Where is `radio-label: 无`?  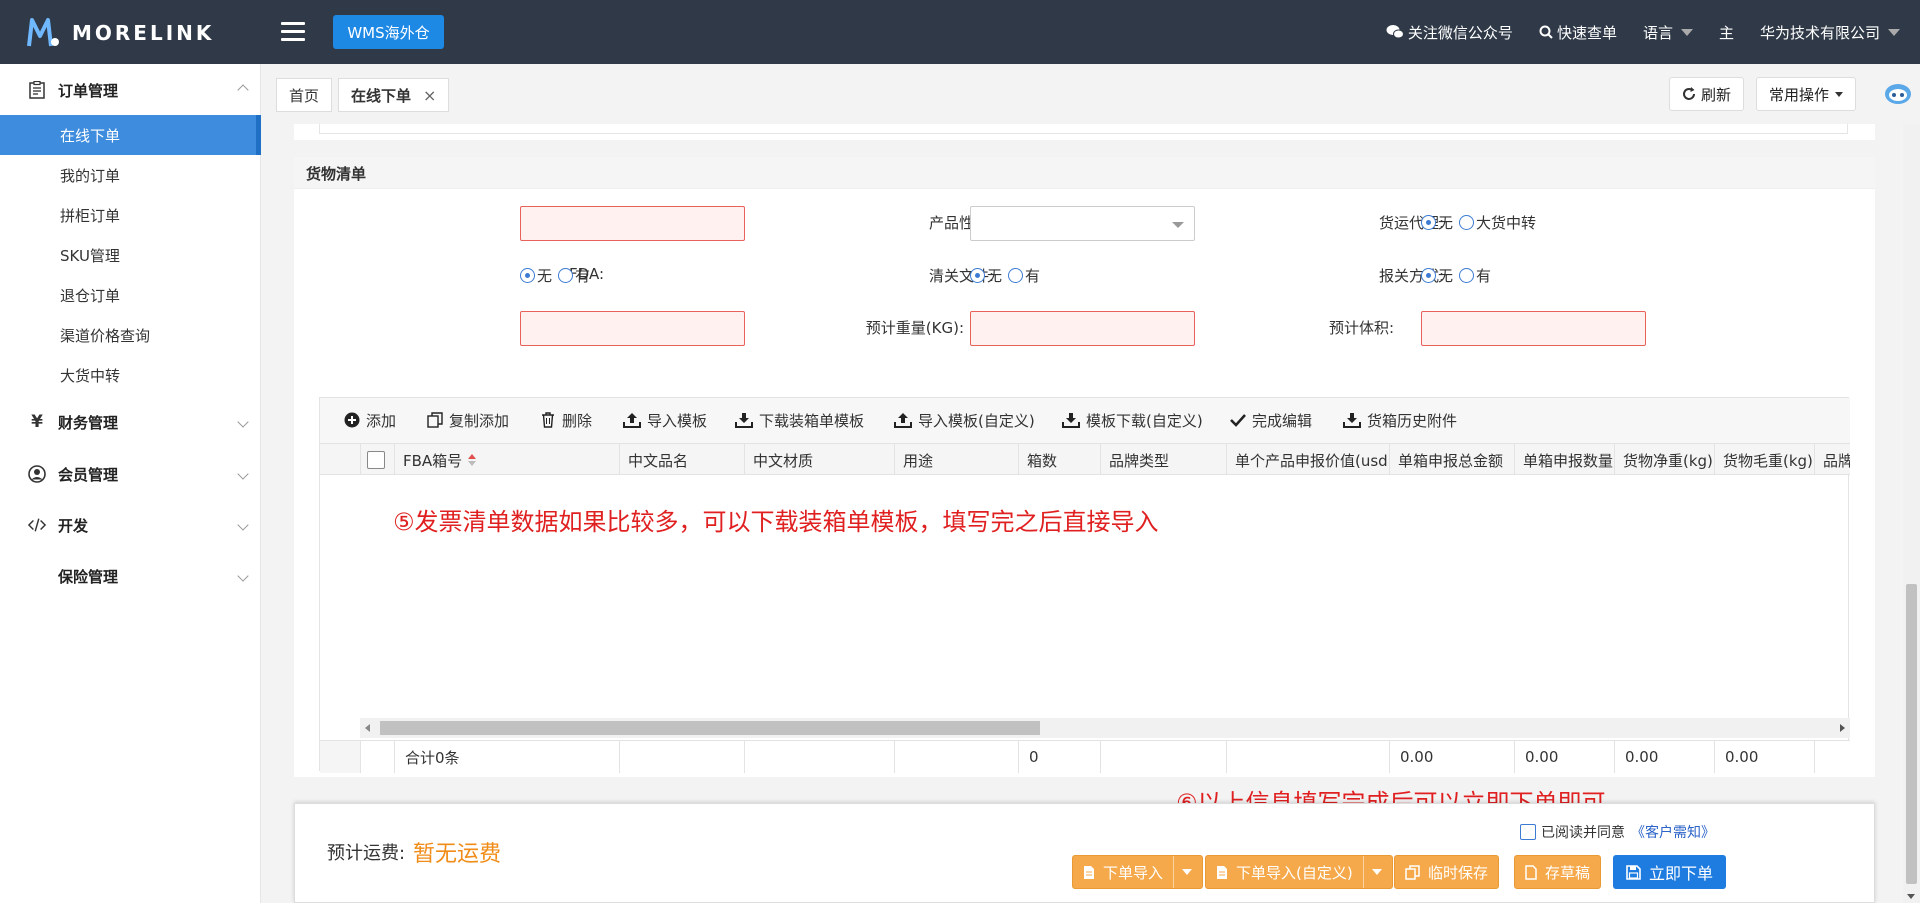 radio-label: 无 is located at coordinates (1446, 223).